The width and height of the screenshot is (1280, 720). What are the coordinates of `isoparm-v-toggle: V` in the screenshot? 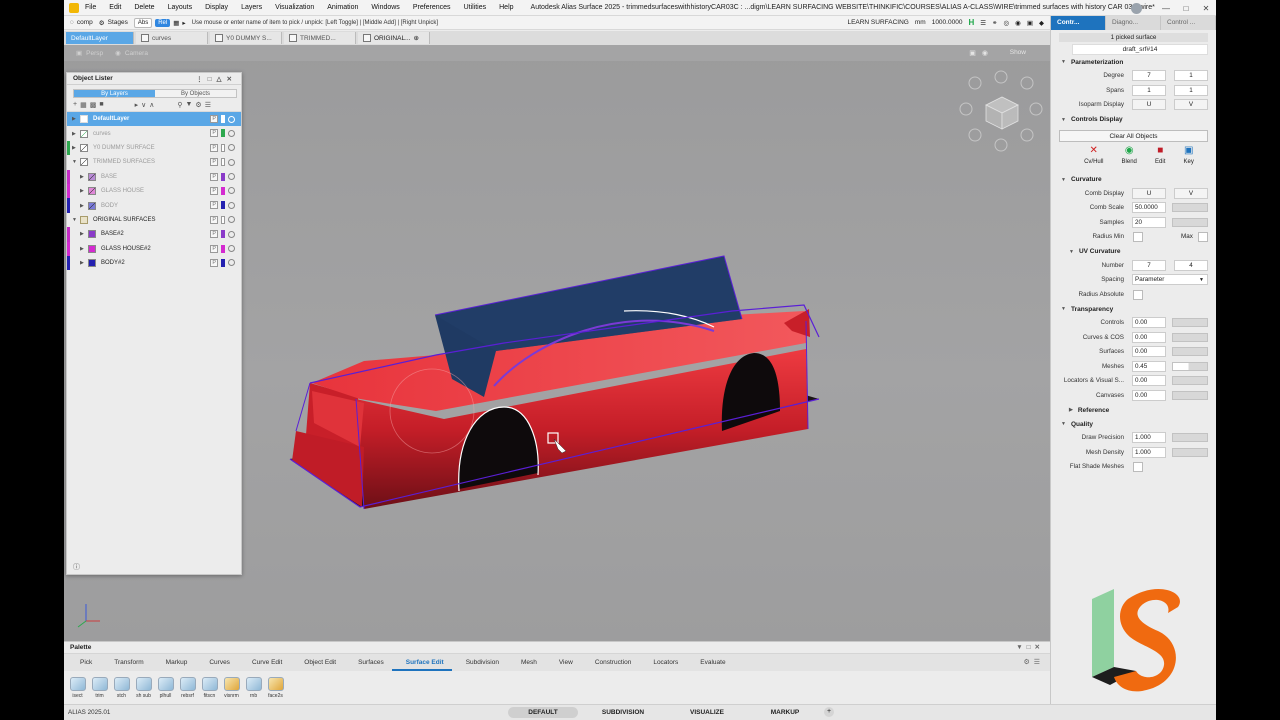 It's located at (1191, 104).